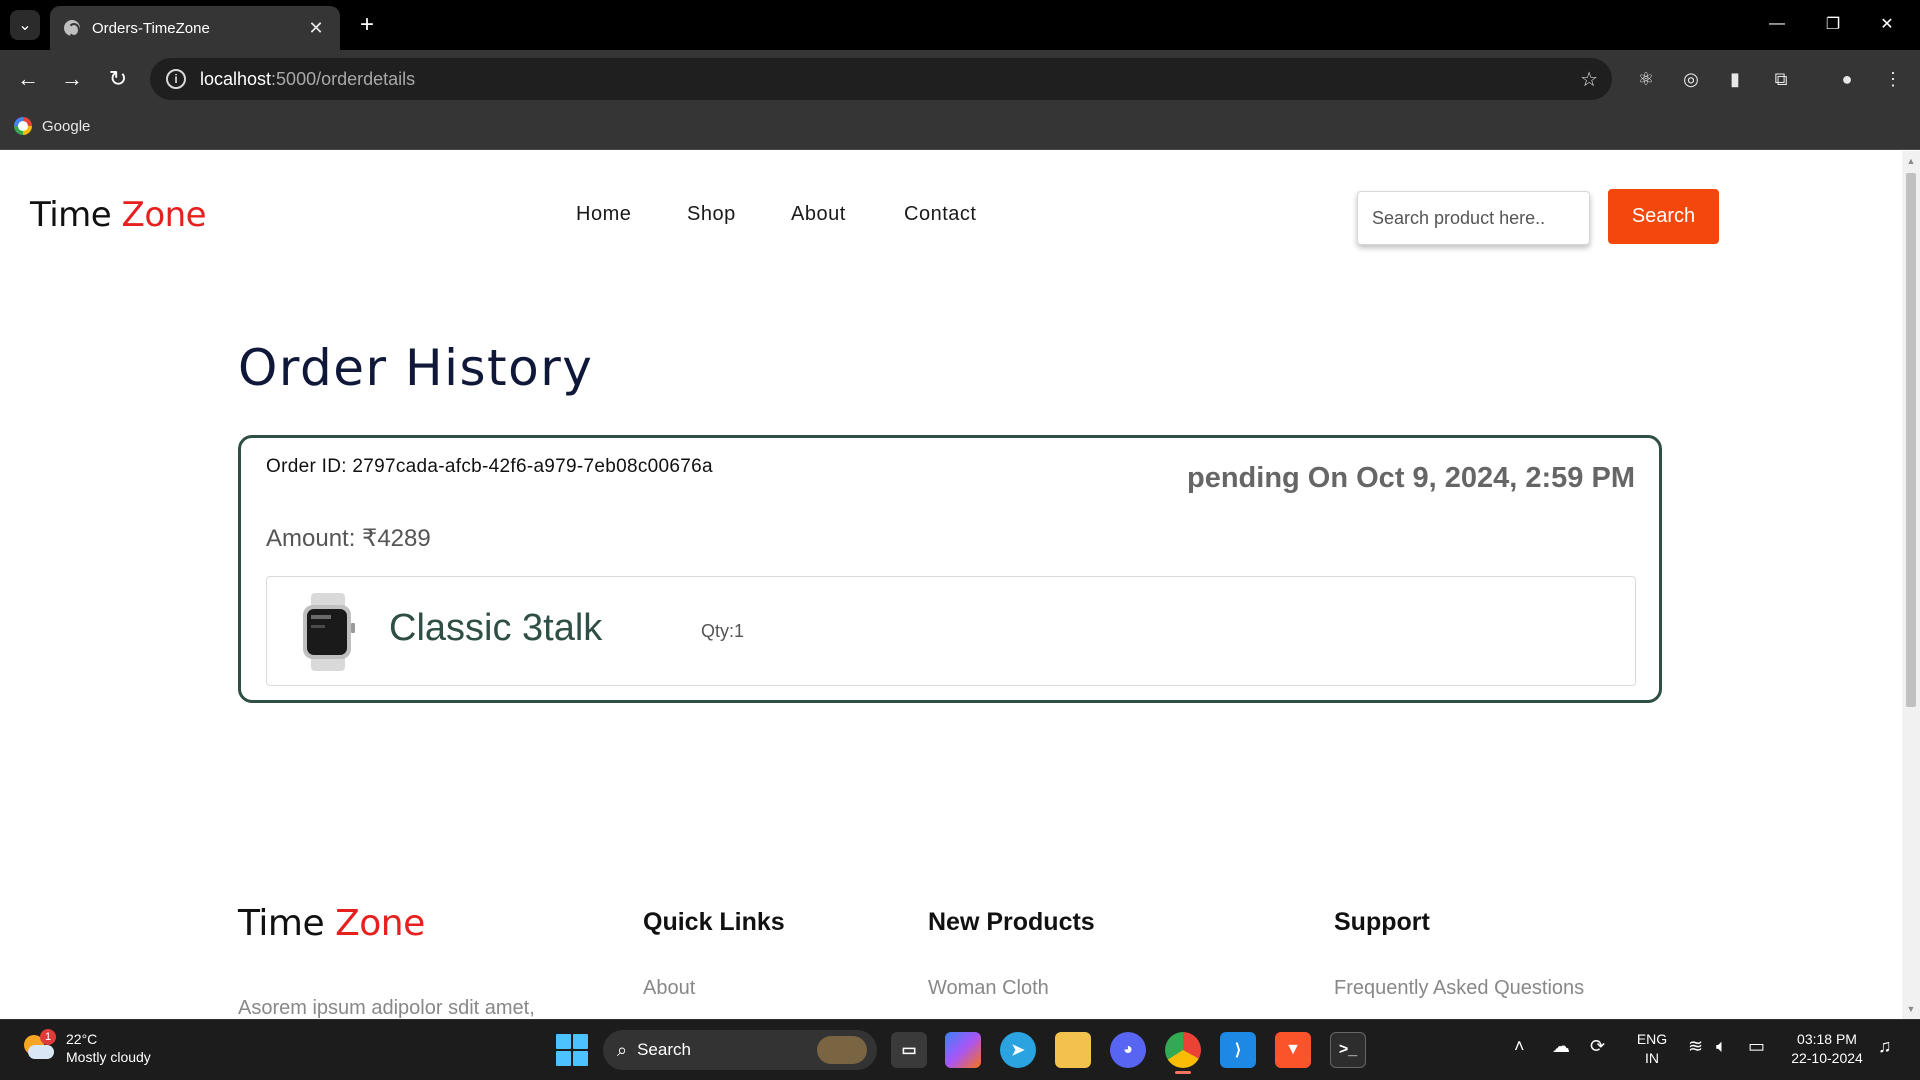  I want to click on bookmark-google: Google, so click(52, 126).